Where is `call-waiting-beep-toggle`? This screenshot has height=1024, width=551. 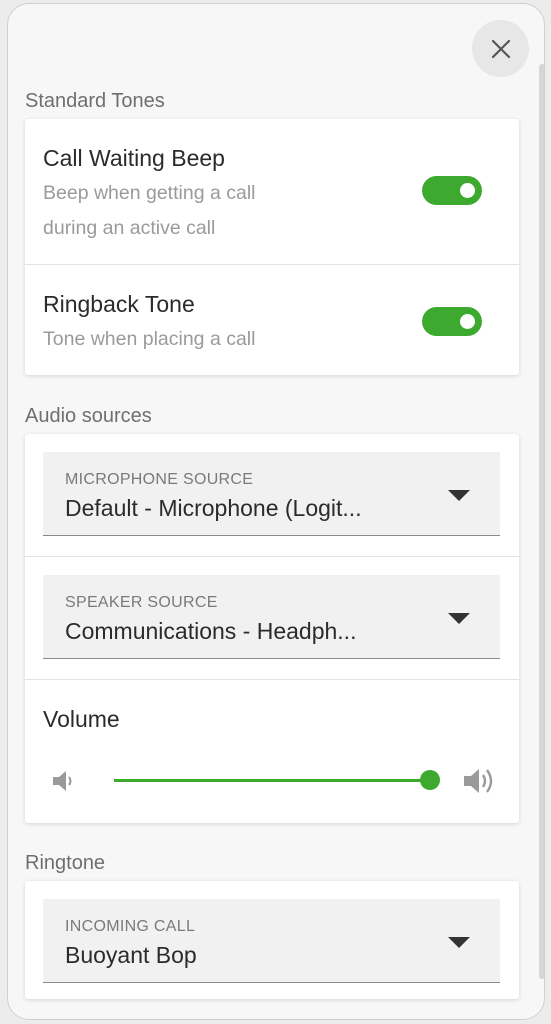
call-waiting-beep-toggle is located at coordinates (452, 190).